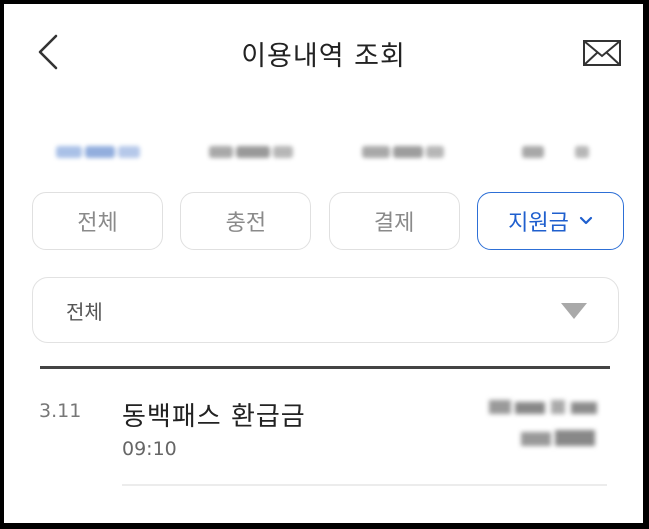 The height and width of the screenshot is (529, 649). Describe the element at coordinates (214, 417) in the screenshot. I see `transaction-title: 동백패스 환급금` at that location.